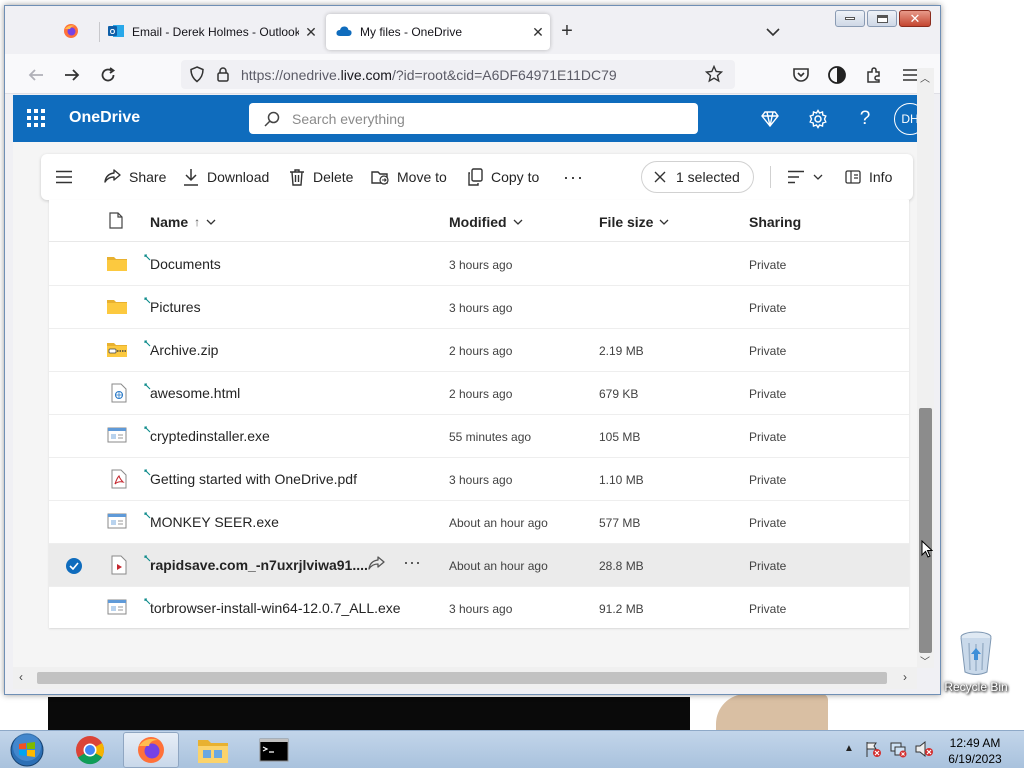 Image resolution: width=1024 pixels, height=768 pixels. I want to click on search-input: Search everything, so click(473, 118).